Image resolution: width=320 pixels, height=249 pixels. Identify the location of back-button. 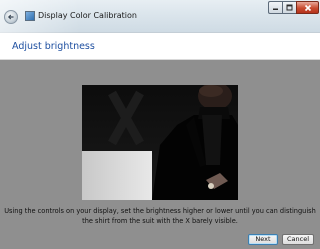
(11, 17).